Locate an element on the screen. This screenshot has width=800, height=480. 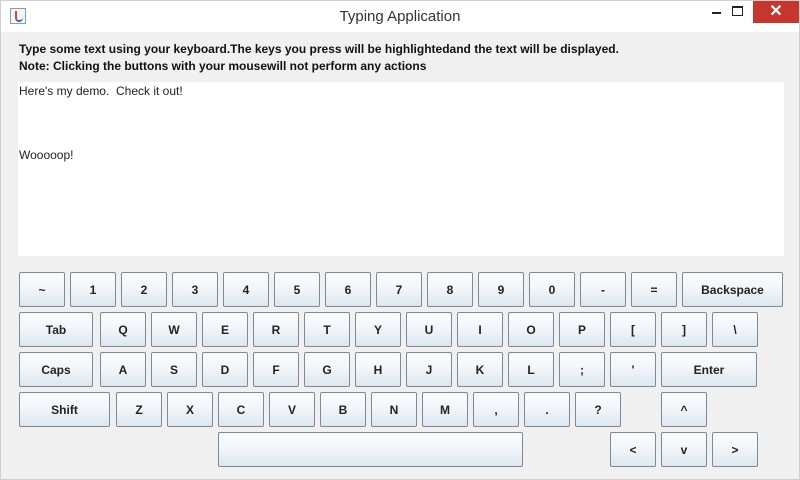
key-enter: Enter is located at coordinates (709, 369).